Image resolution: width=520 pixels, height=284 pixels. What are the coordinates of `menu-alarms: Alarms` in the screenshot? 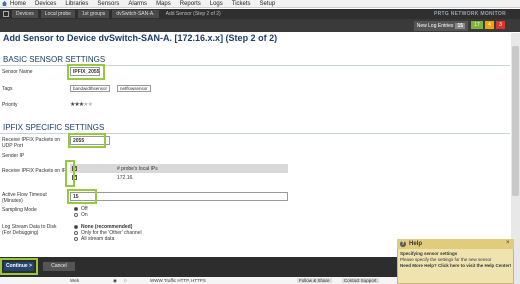 It's located at (137, 4).